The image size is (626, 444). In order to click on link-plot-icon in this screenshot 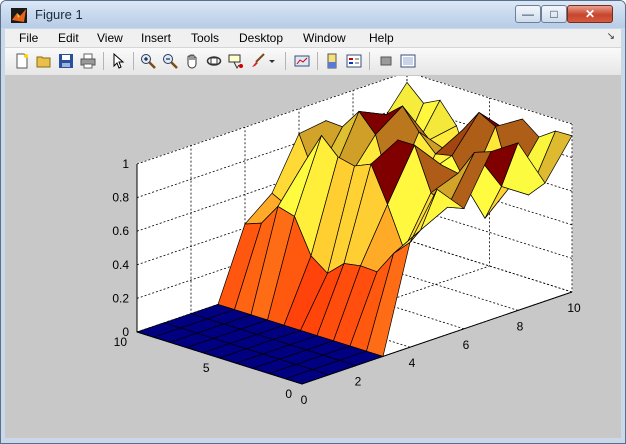, I will do `click(302, 61)`.